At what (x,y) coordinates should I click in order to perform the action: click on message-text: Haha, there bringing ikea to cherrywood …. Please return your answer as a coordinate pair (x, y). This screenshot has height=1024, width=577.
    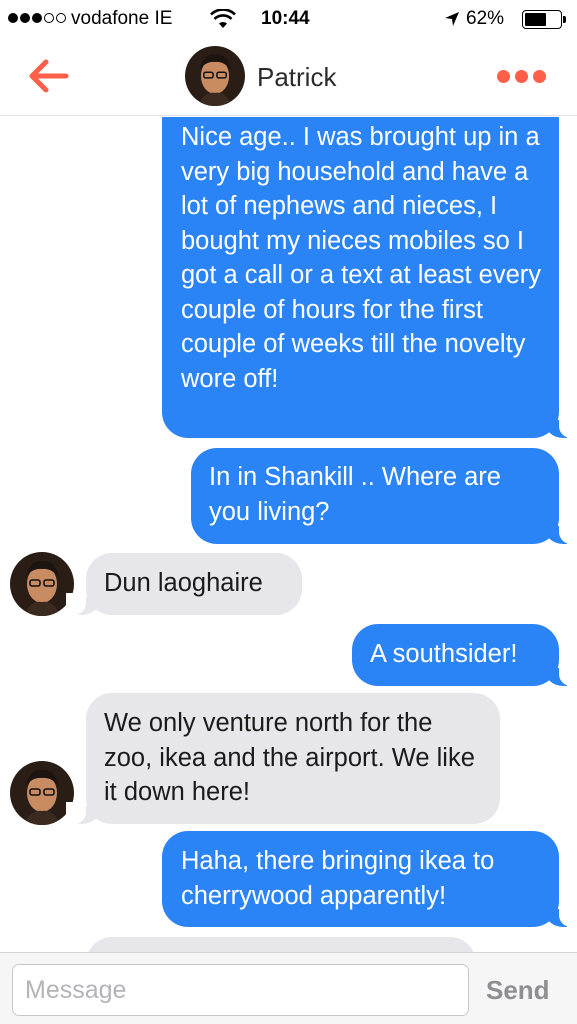
    Looking at the image, I should click on (338, 878).